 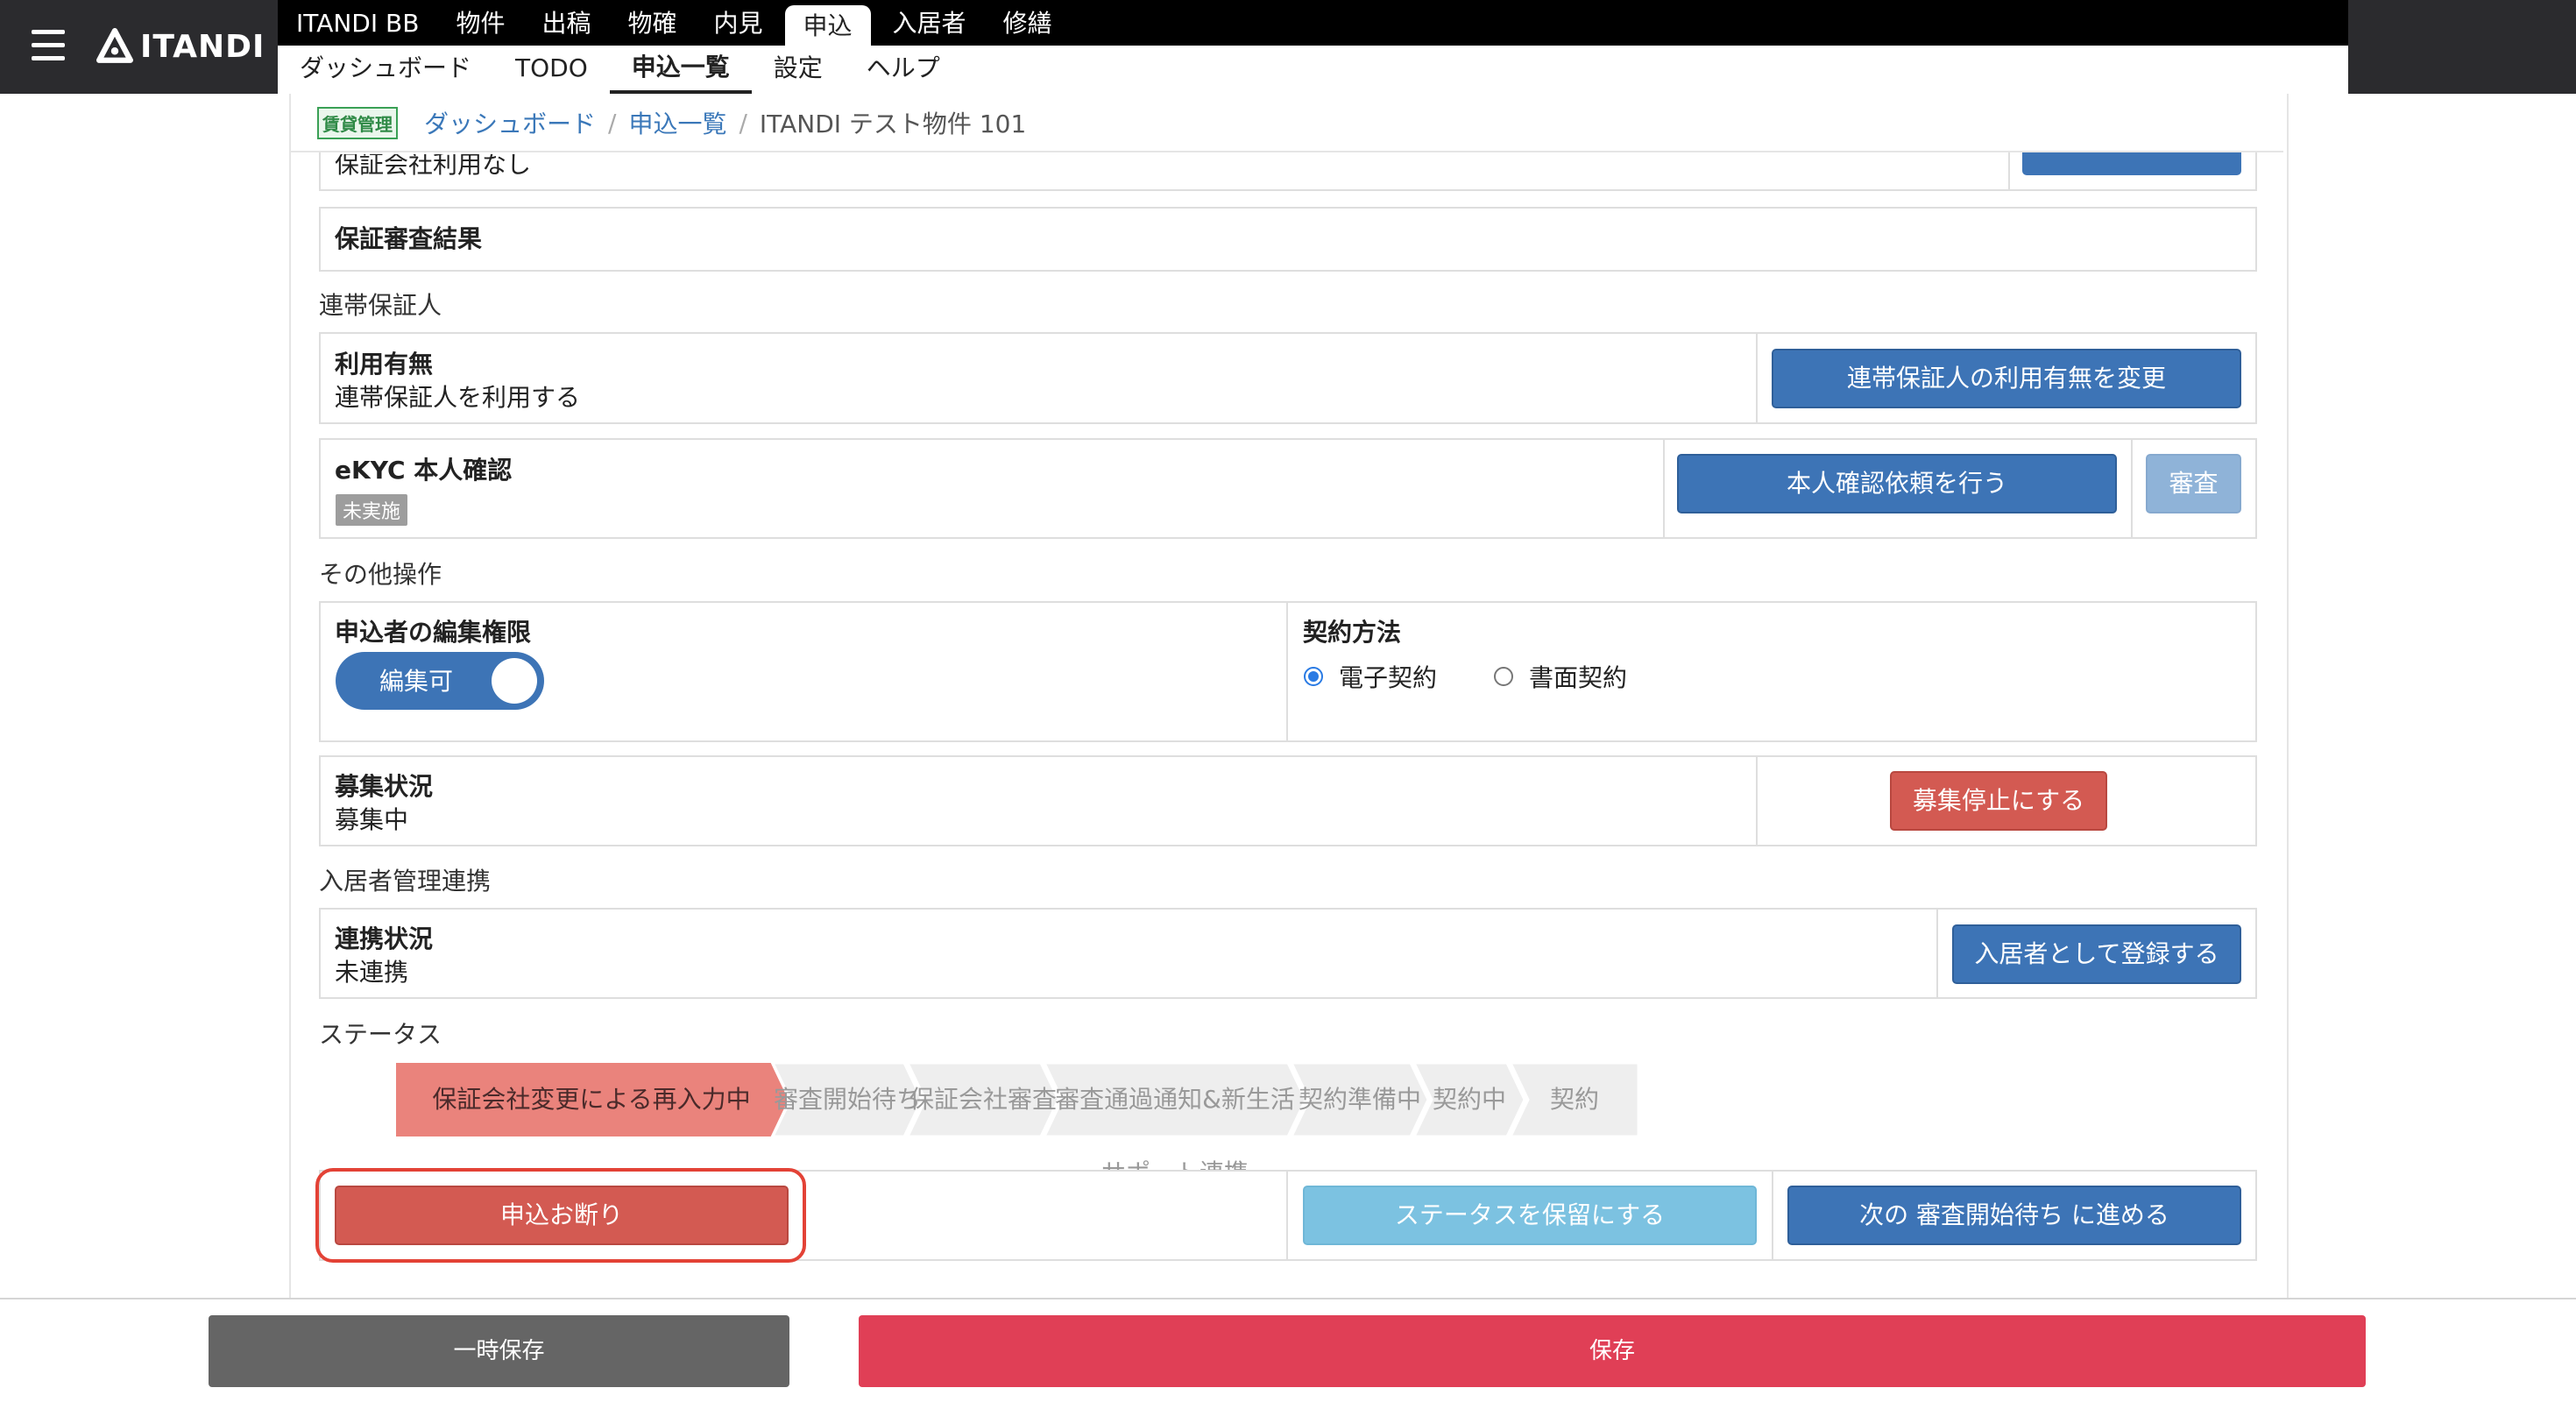 I want to click on main-nav-item: 物件, so click(x=480, y=23).